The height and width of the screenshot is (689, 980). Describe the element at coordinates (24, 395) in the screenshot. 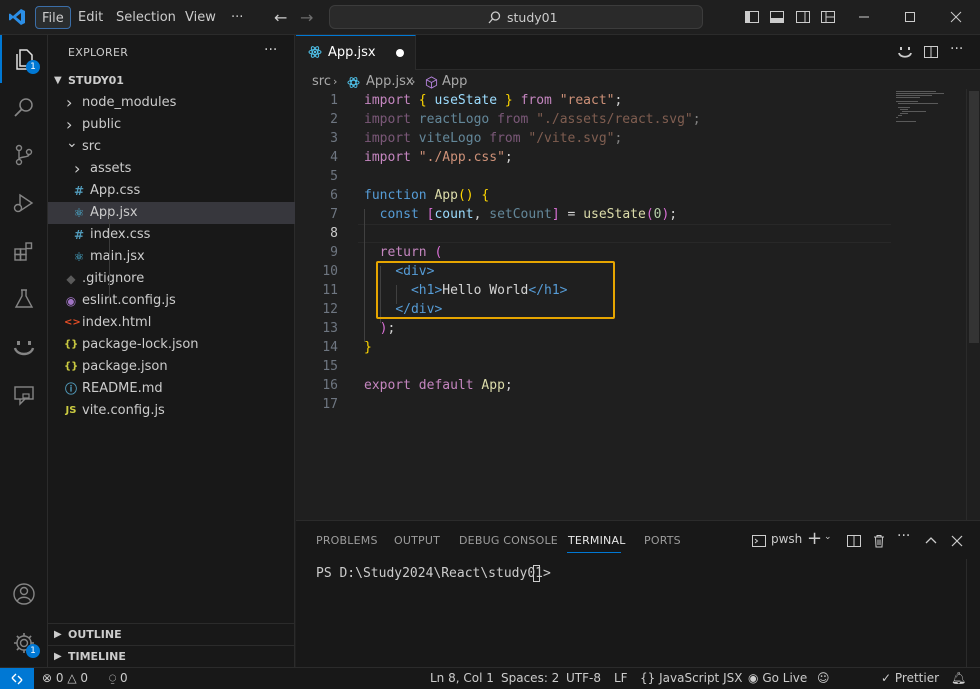

I see `remote-explorer-view-button` at that location.